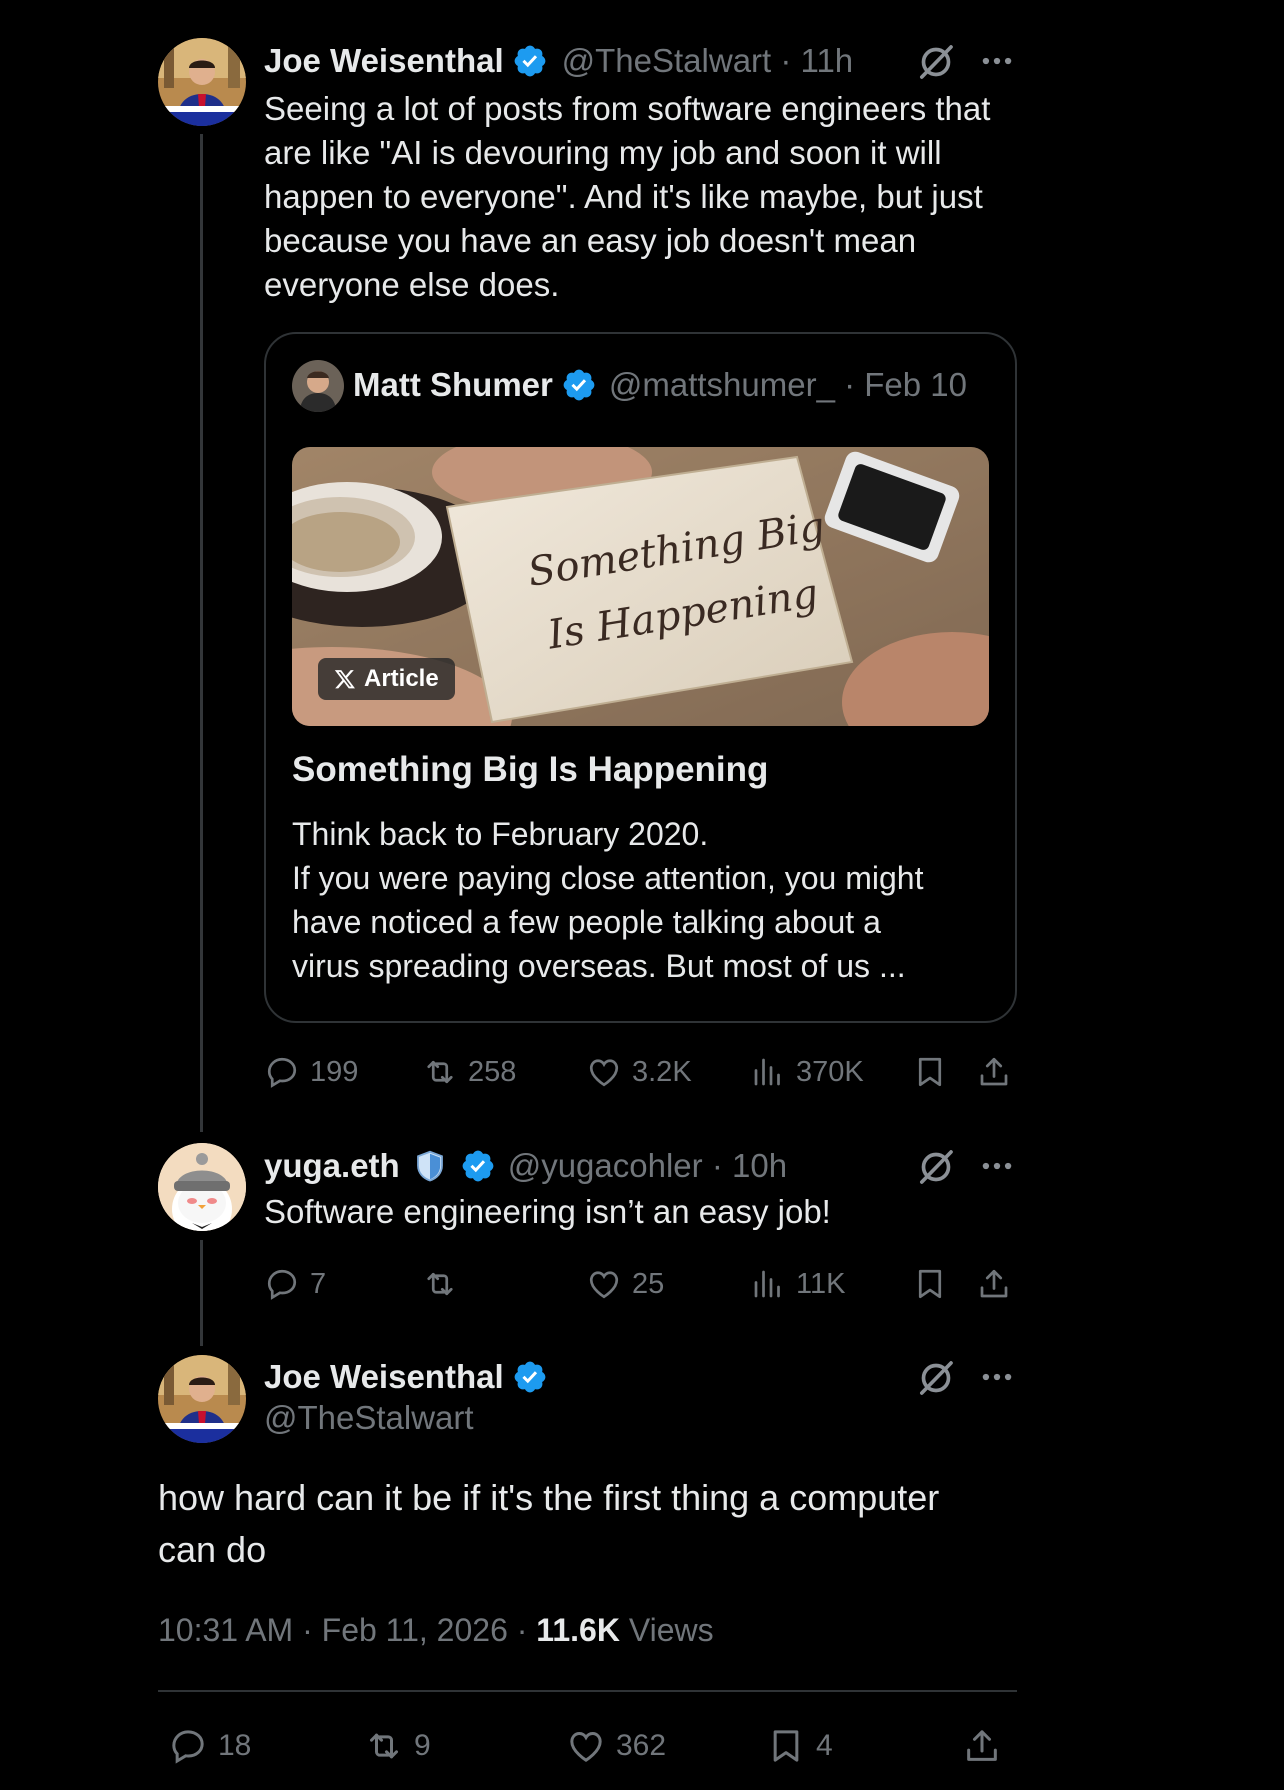 The image size is (1284, 1790). Describe the element at coordinates (587, 1691) in the screenshot. I see `divider` at that location.